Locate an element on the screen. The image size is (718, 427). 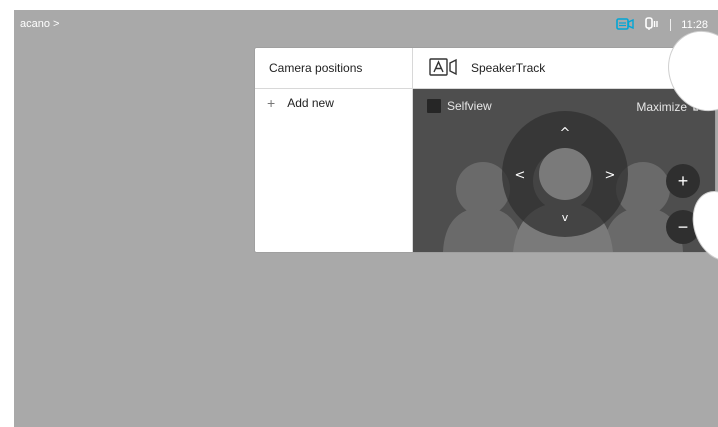
pan-right-icon: > is located at coordinates (610, 175).